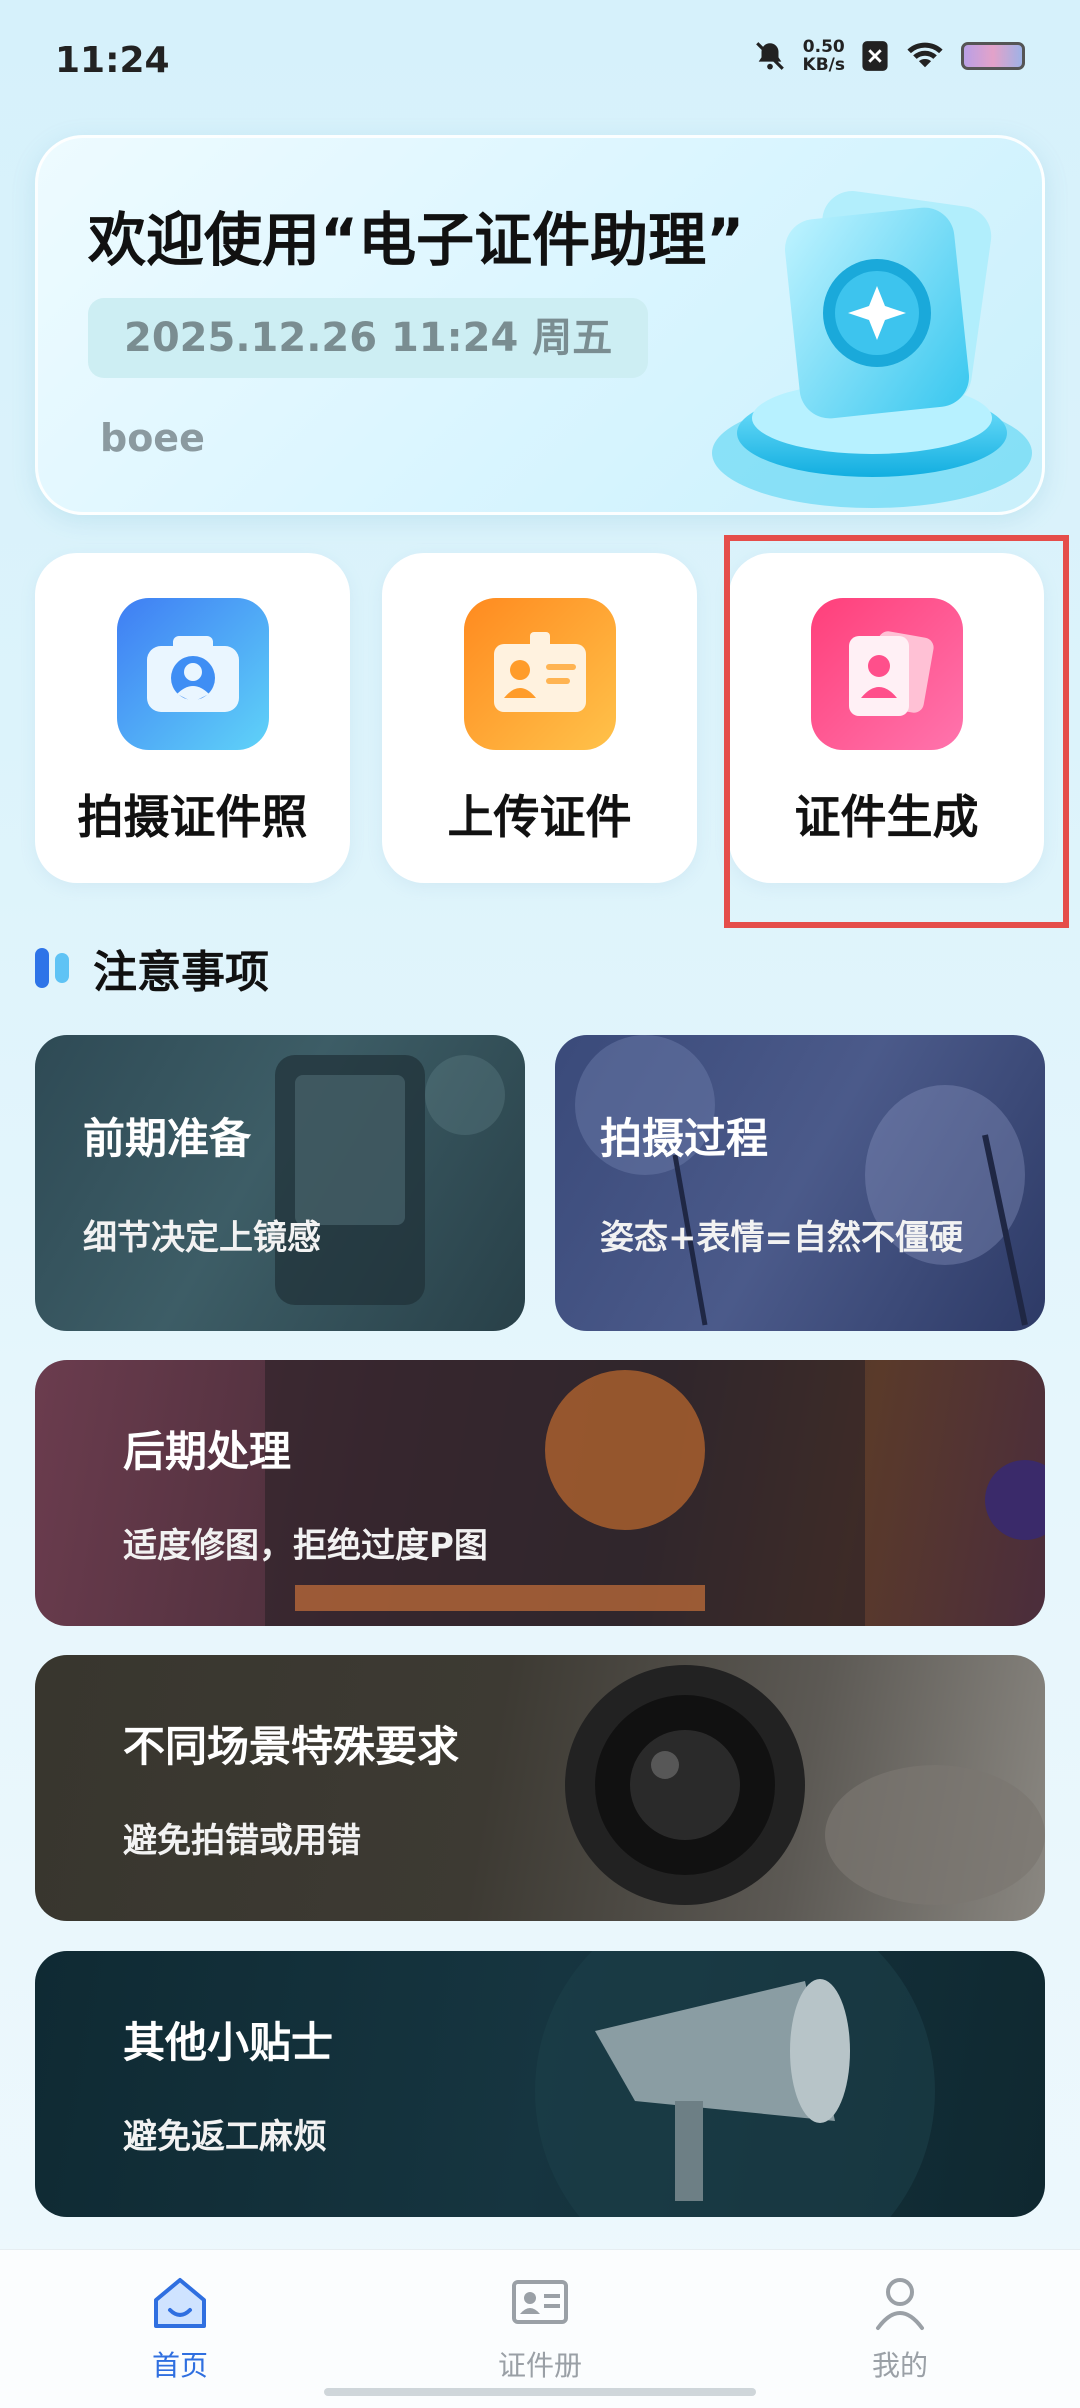 This screenshot has height=2408, width=1080. What do you see at coordinates (180, 2303) in the screenshot?
I see `home-icon` at bounding box center [180, 2303].